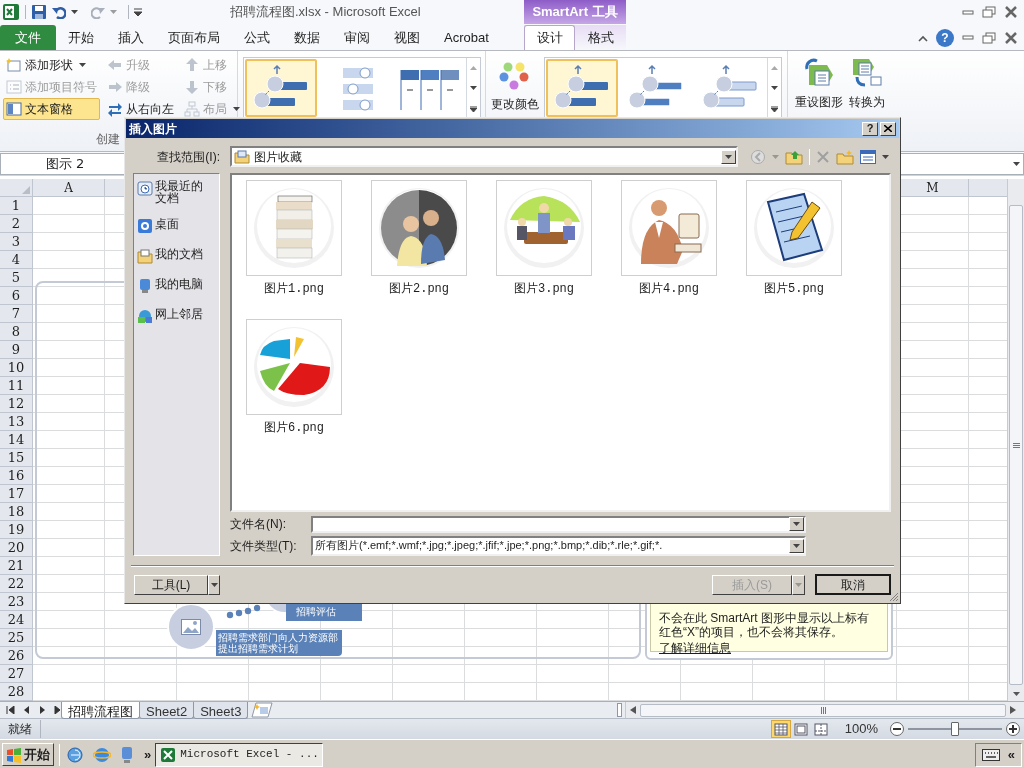  Describe the element at coordinates (20, 729) in the screenshot. I see `status-text: 就绪` at that location.